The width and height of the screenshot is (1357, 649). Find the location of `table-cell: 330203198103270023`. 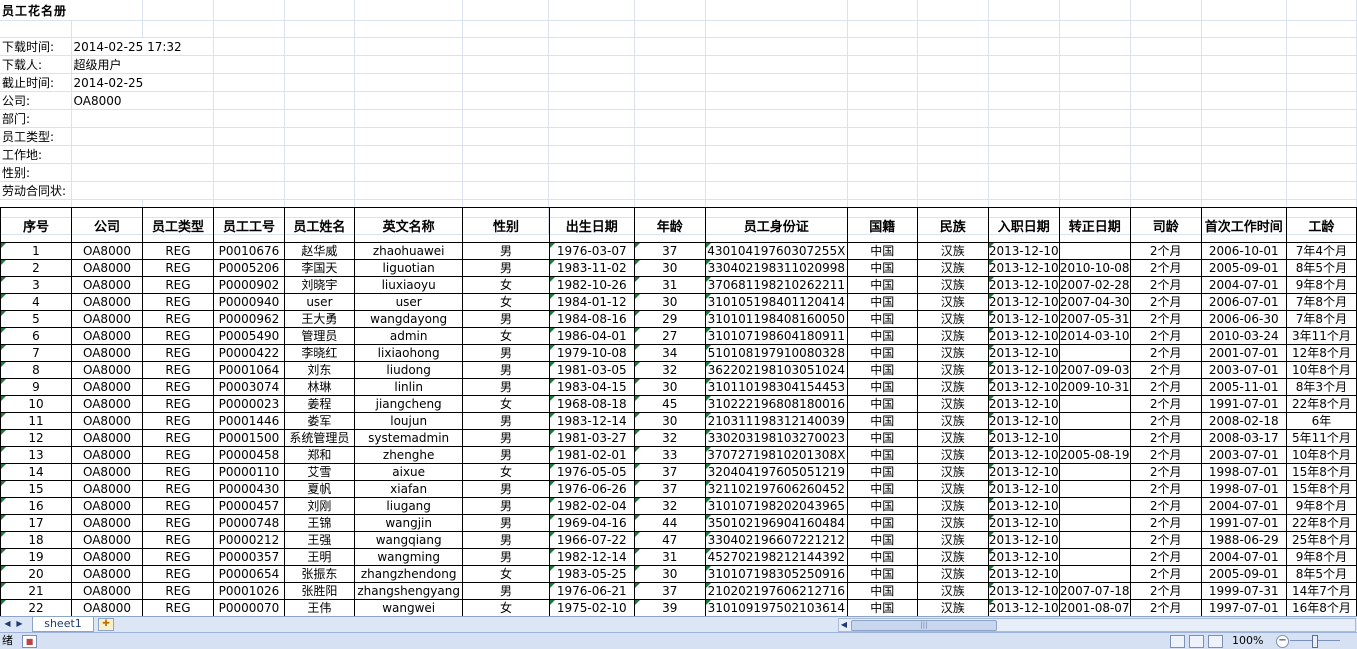

table-cell: 330203198103270023 is located at coordinates (776, 438).